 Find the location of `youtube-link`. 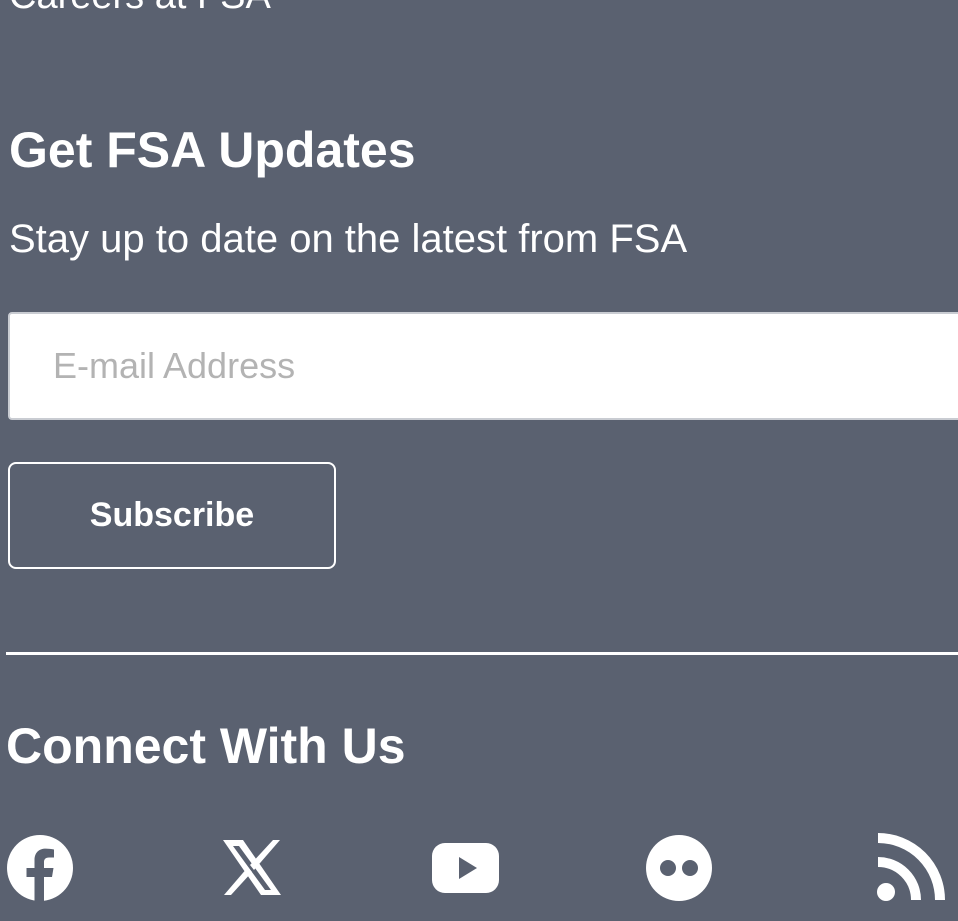

youtube-link is located at coordinates (466, 868).